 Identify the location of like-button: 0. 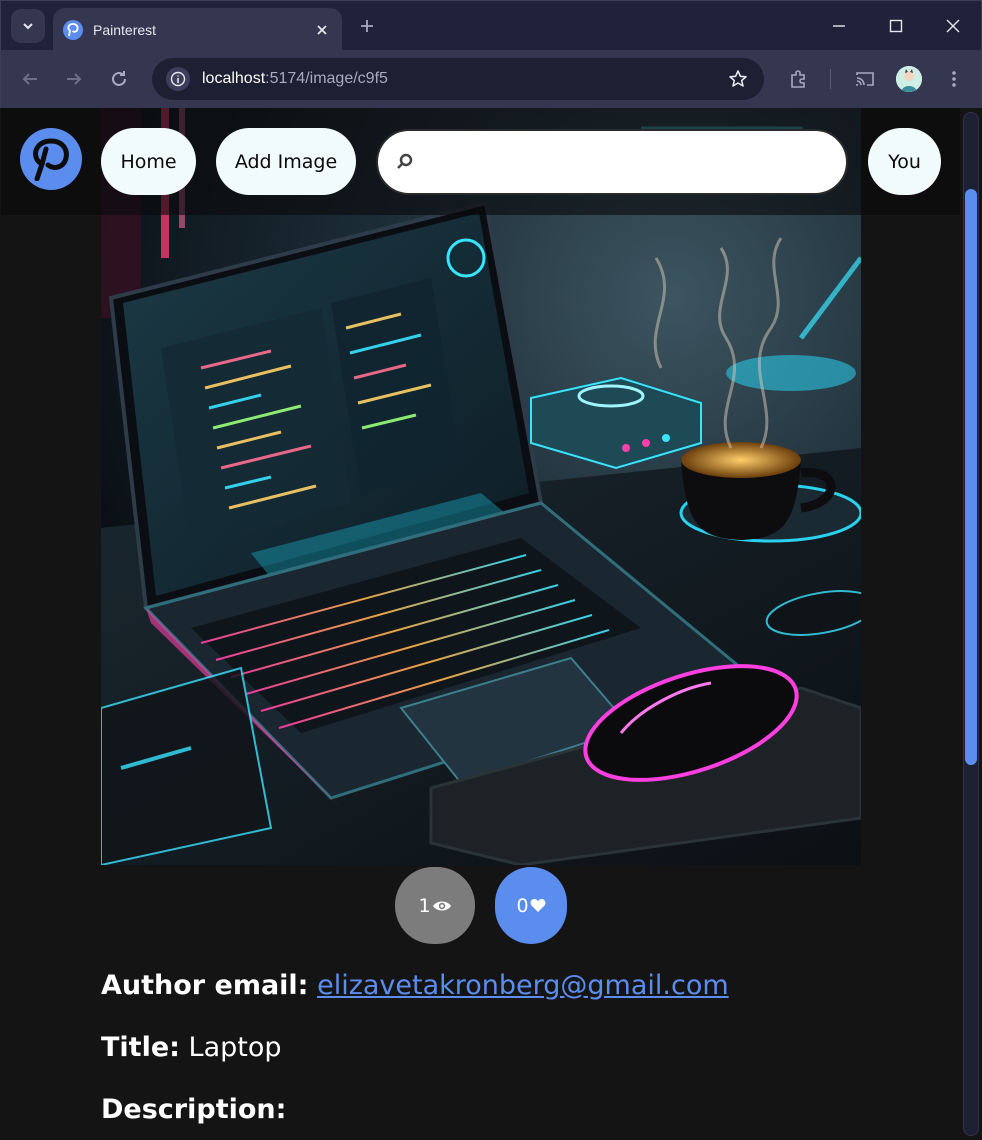
(531, 905).